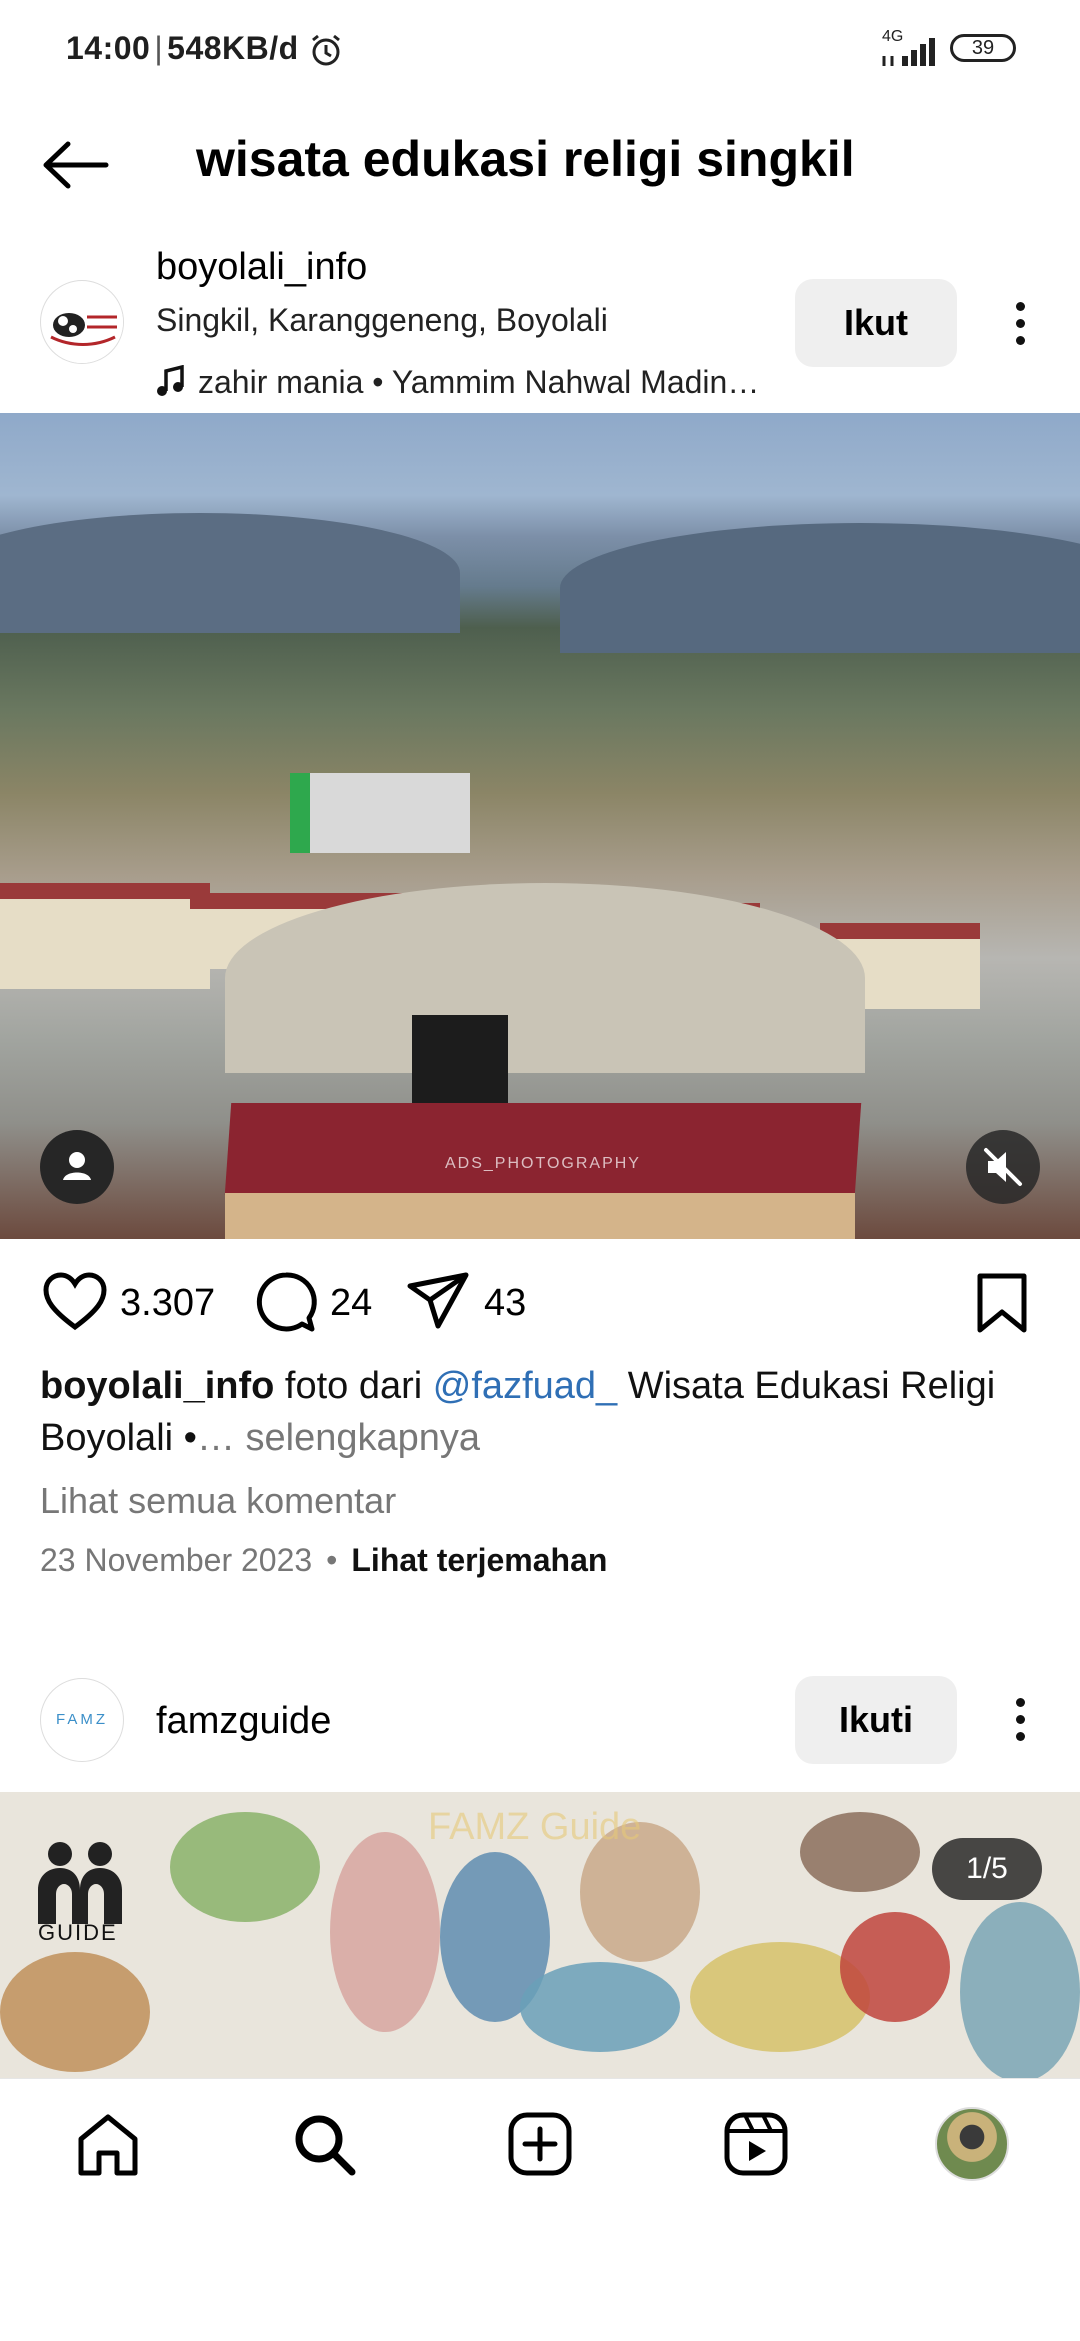 This screenshot has width=1080, height=2341. I want to click on top-header: wisata edukasi religi singkil, so click(540, 160).